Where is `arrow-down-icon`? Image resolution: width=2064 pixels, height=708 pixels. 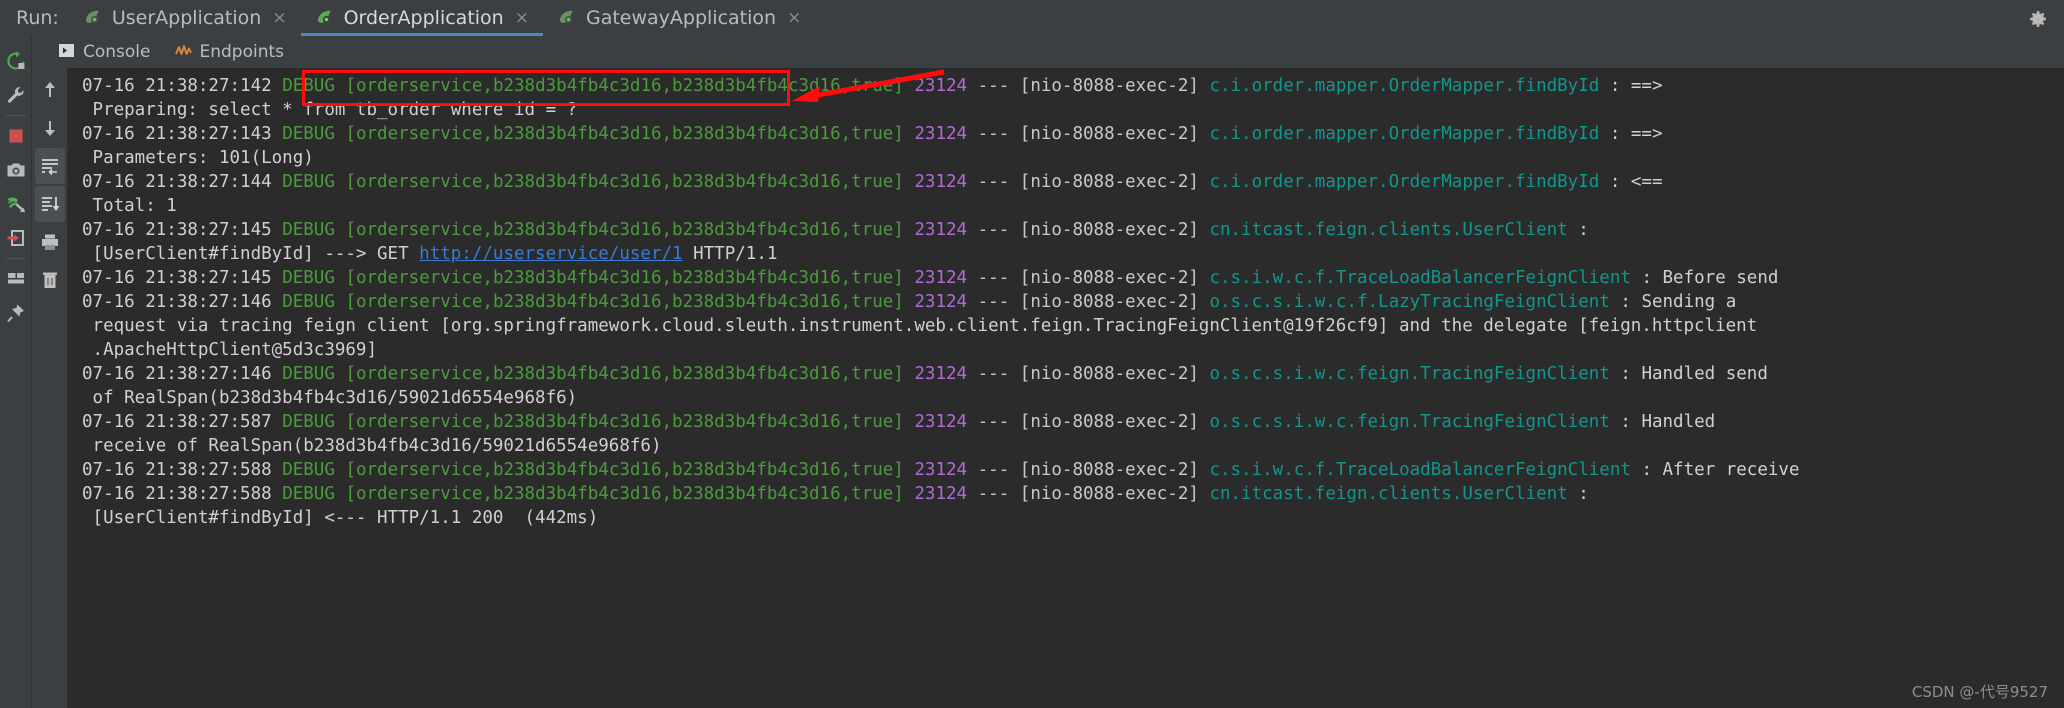
arrow-down-icon is located at coordinates (50, 128).